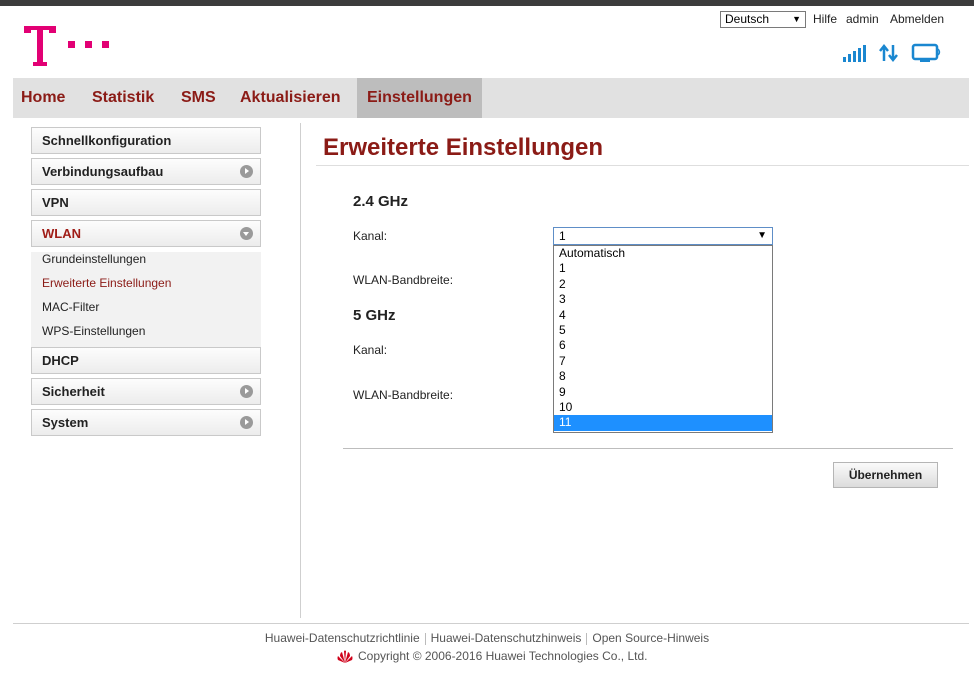 The width and height of the screenshot is (974, 674). What do you see at coordinates (926, 52) in the screenshot?
I see `pc-connection-icon` at bounding box center [926, 52].